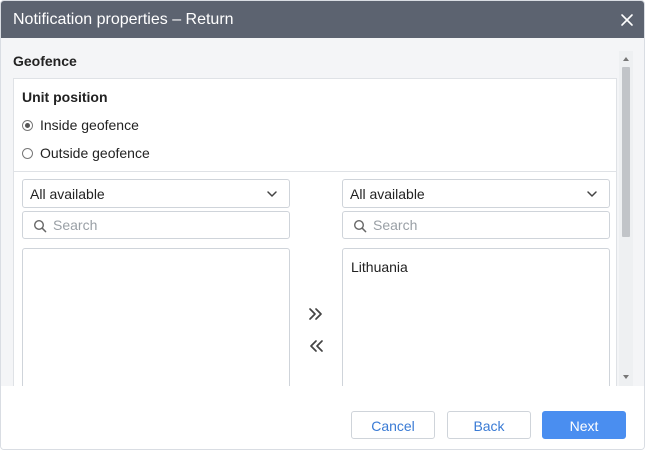  I want to click on left-filter-value: All available, so click(67, 194).